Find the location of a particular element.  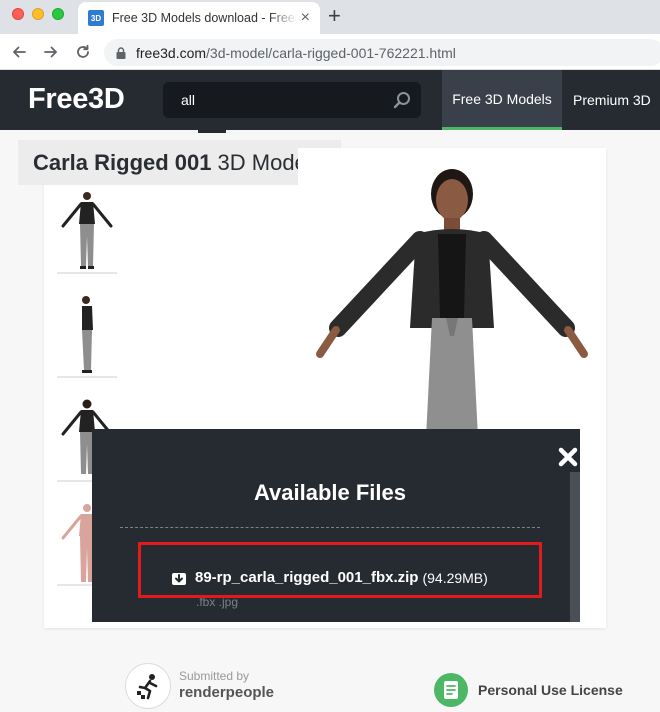

reload-button is located at coordinates (83, 52).